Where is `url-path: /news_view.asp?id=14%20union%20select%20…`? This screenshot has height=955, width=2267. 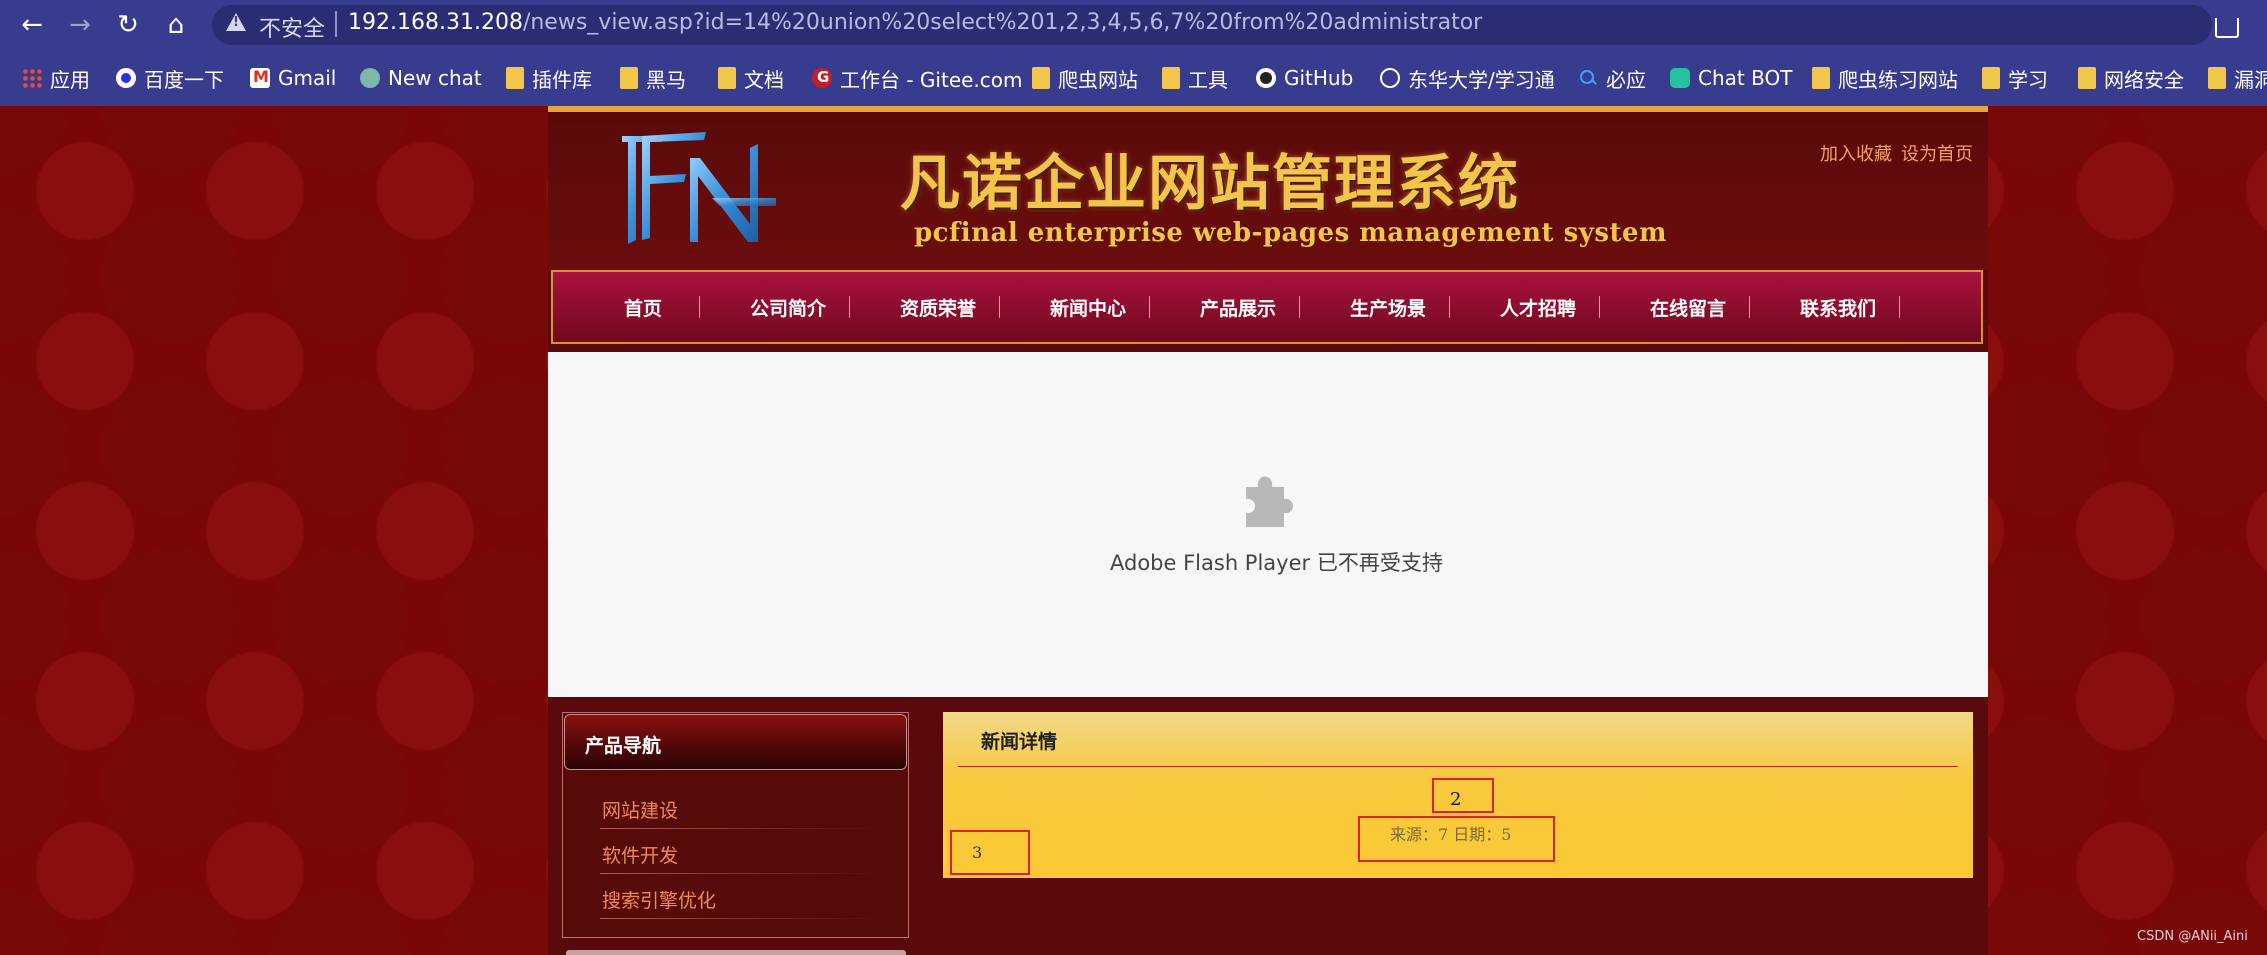 url-path: /news_view.asp?id=14%20union%20select%20… is located at coordinates (1002, 22).